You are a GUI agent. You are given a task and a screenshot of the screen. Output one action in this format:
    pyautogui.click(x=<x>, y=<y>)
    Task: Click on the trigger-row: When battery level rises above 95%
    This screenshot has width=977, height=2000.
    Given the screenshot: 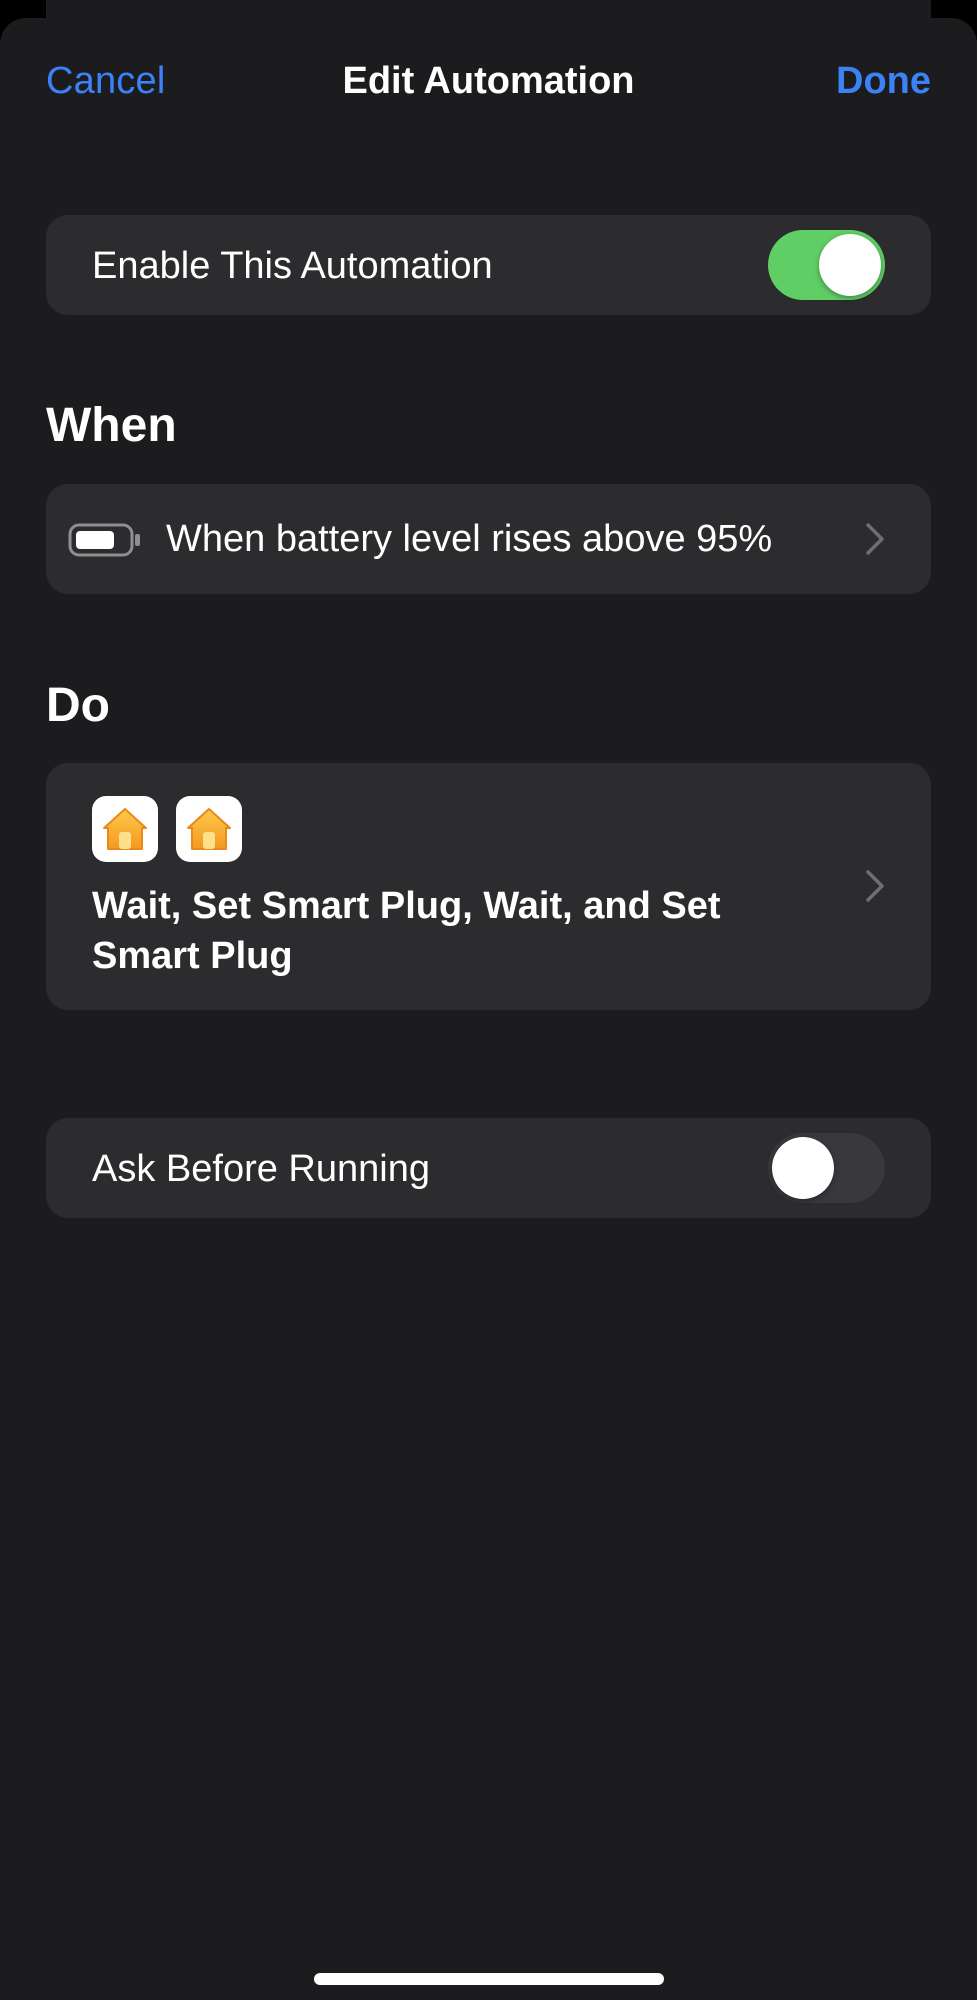 What is the action you would take?
    pyautogui.click(x=488, y=539)
    